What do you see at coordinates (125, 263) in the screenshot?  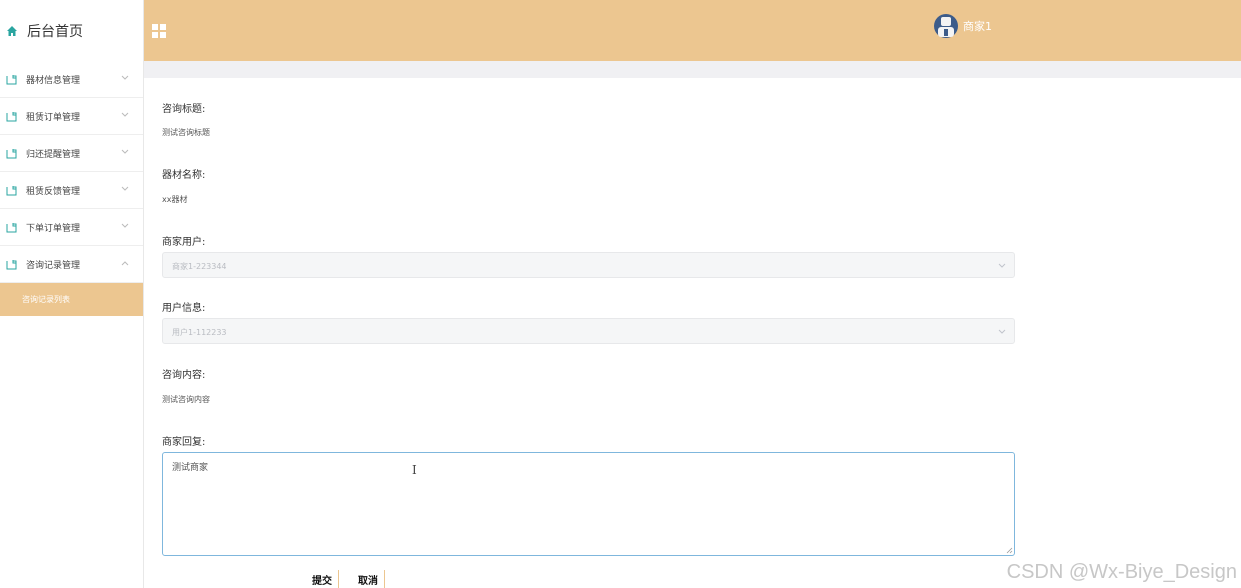 I see `chevron-up-icon` at bounding box center [125, 263].